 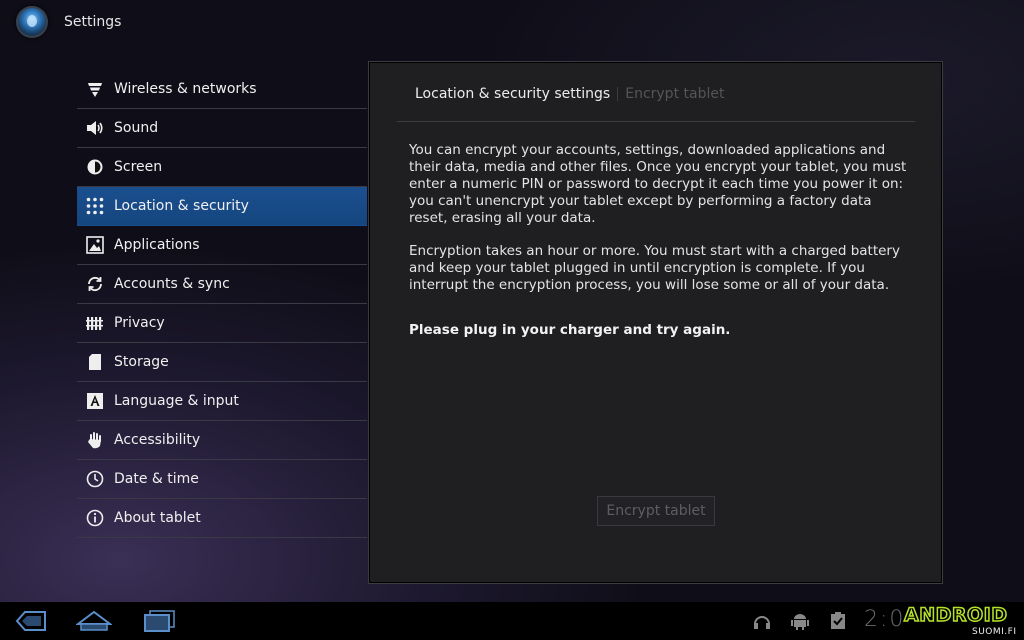 I want to click on breadcrumb-encrypt-tablet: Encrypt tablet, so click(x=675, y=94).